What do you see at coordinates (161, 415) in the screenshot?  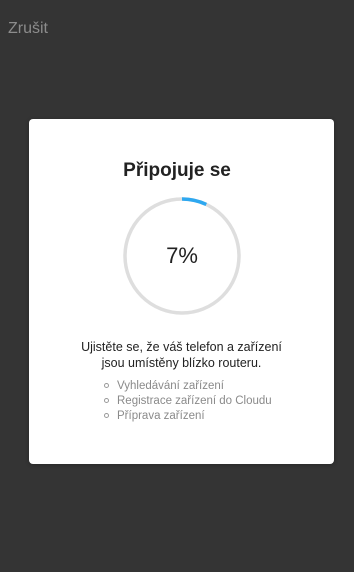 I see `step-label: Příprava zařízení` at bounding box center [161, 415].